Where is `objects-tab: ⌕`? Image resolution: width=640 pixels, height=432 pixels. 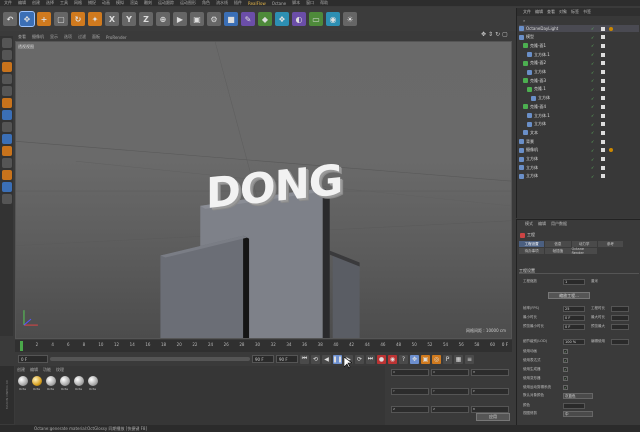 objects-tab: ⌕ is located at coordinates (524, 20).